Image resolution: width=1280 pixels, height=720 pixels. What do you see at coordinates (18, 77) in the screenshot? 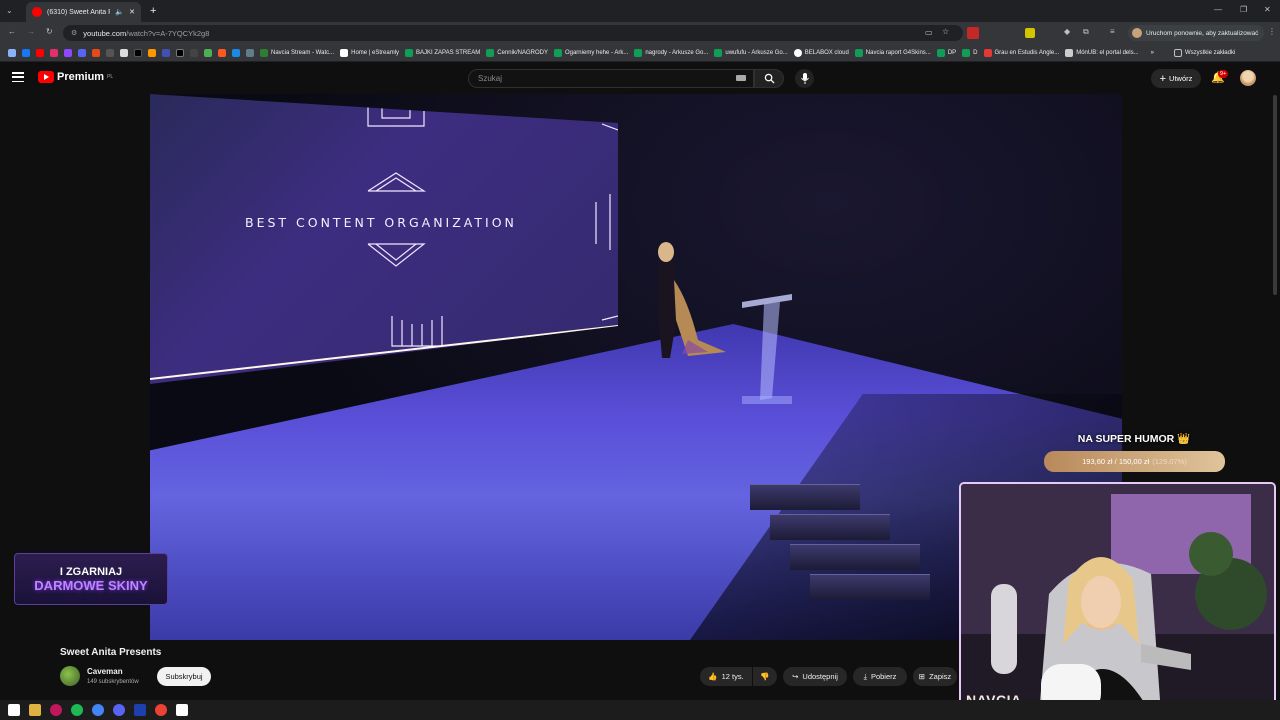
I see `menu-icon` at bounding box center [18, 77].